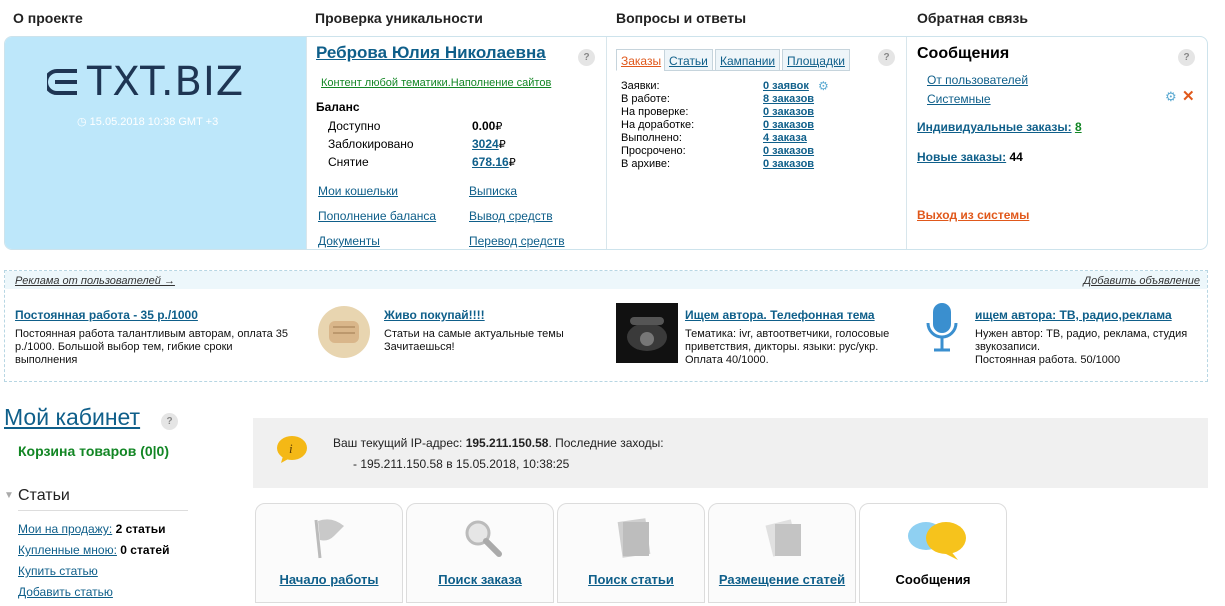  Describe the element at coordinates (816, 60) in the screenshot. I see `tab-platforms: Площадки` at that location.